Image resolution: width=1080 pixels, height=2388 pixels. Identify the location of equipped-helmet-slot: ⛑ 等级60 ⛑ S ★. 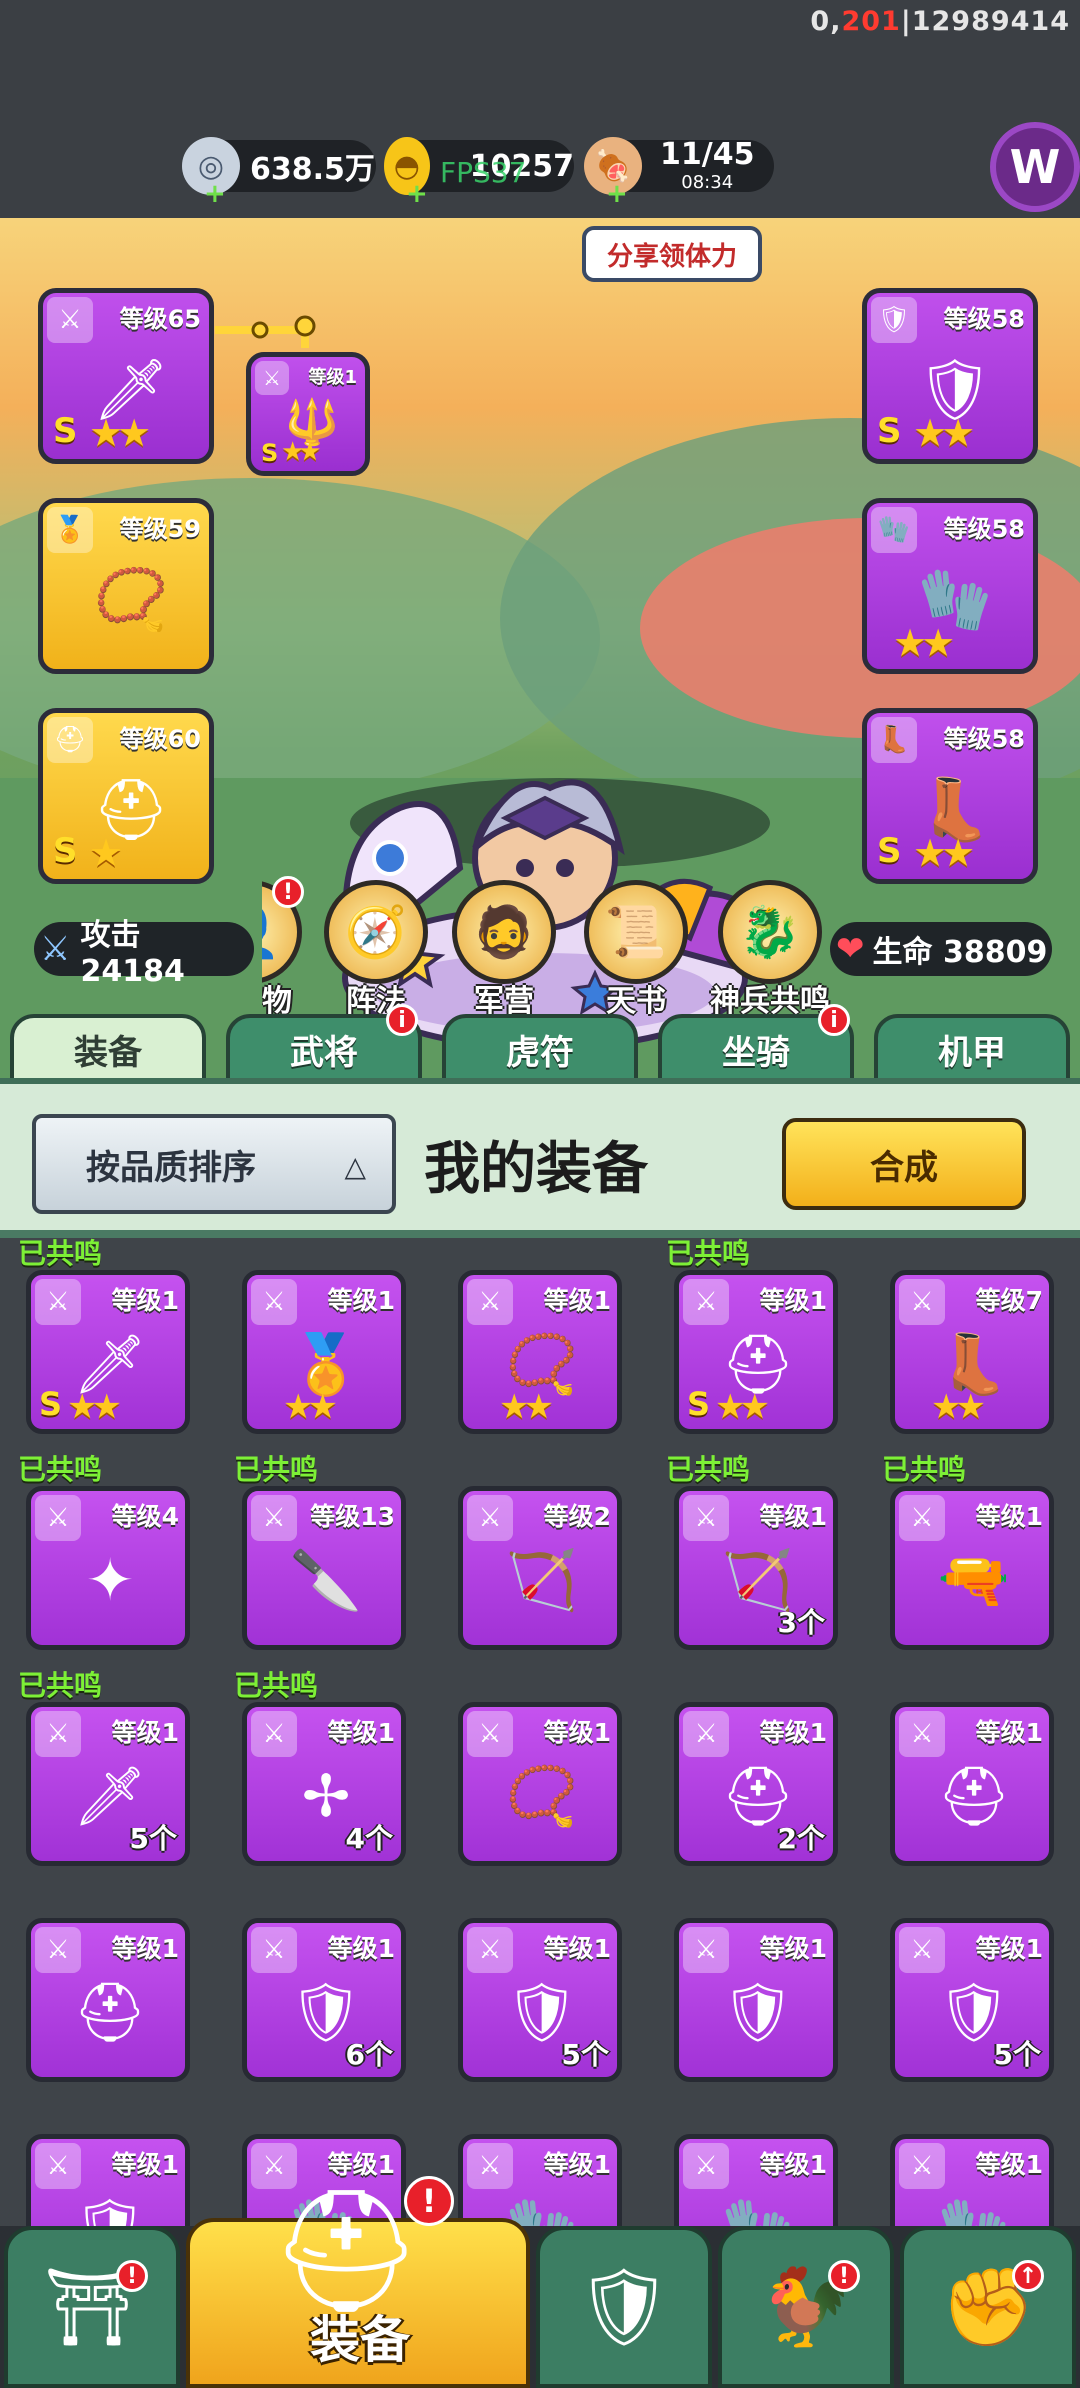
(126, 796).